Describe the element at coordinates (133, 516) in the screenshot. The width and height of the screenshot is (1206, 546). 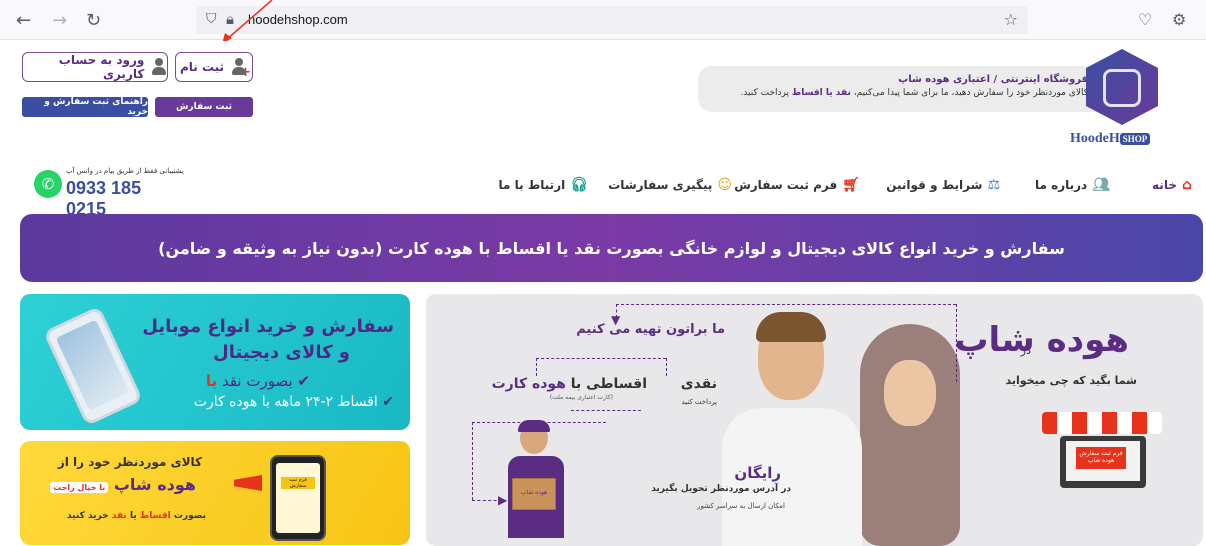
I see `y3c: یا` at that location.